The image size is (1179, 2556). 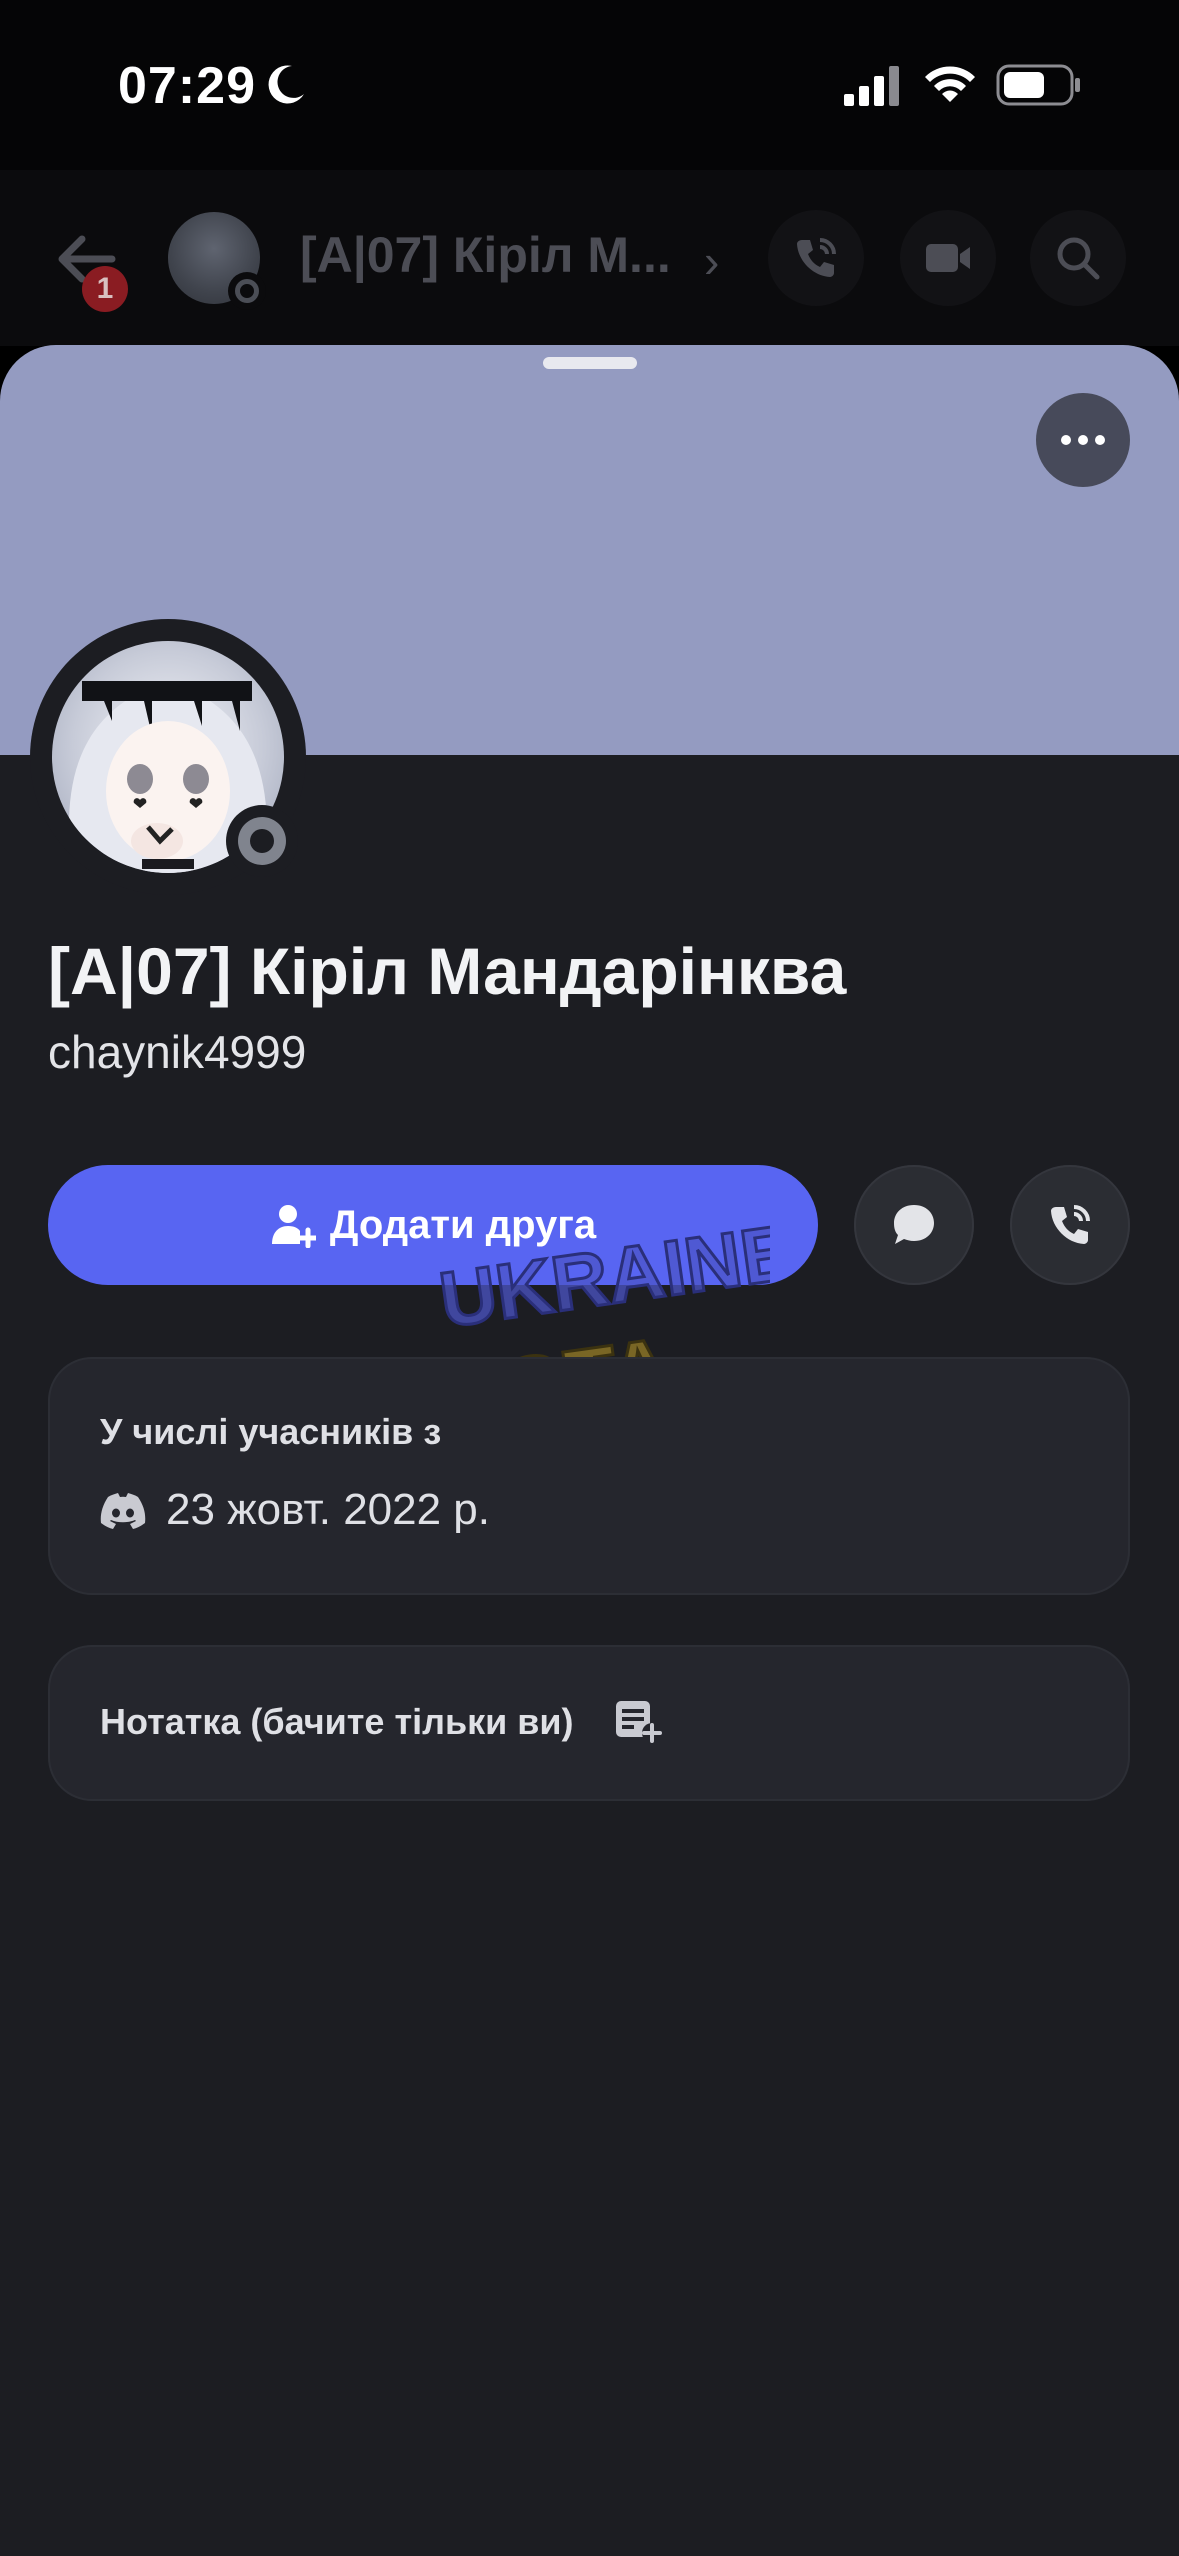 I want to click on video-camera-icon, so click(x=948, y=258).